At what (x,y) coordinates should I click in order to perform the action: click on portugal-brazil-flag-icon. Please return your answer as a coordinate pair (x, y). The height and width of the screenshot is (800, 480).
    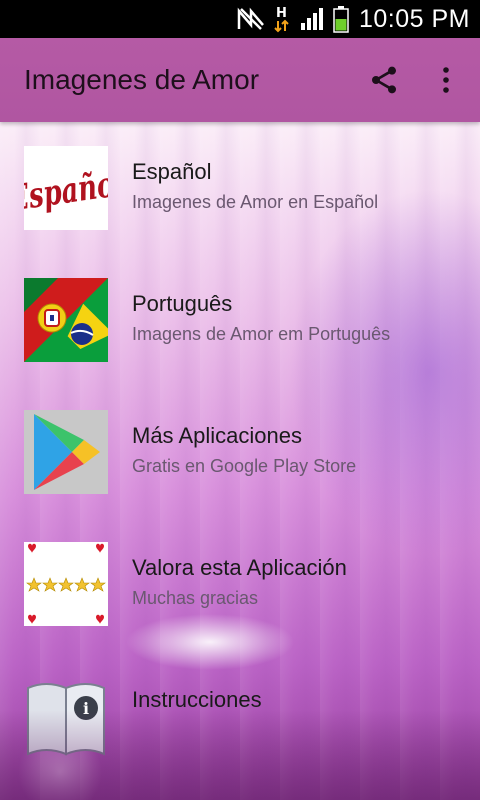
    Looking at the image, I should click on (66, 320).